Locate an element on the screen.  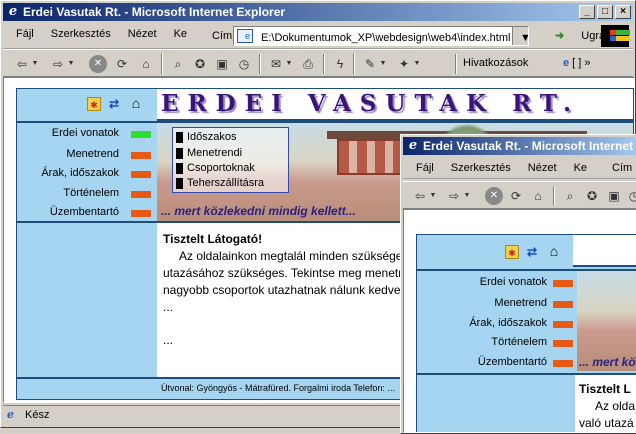
refresh-icon-2b: ⇄ is located at coordinates (532, 252).